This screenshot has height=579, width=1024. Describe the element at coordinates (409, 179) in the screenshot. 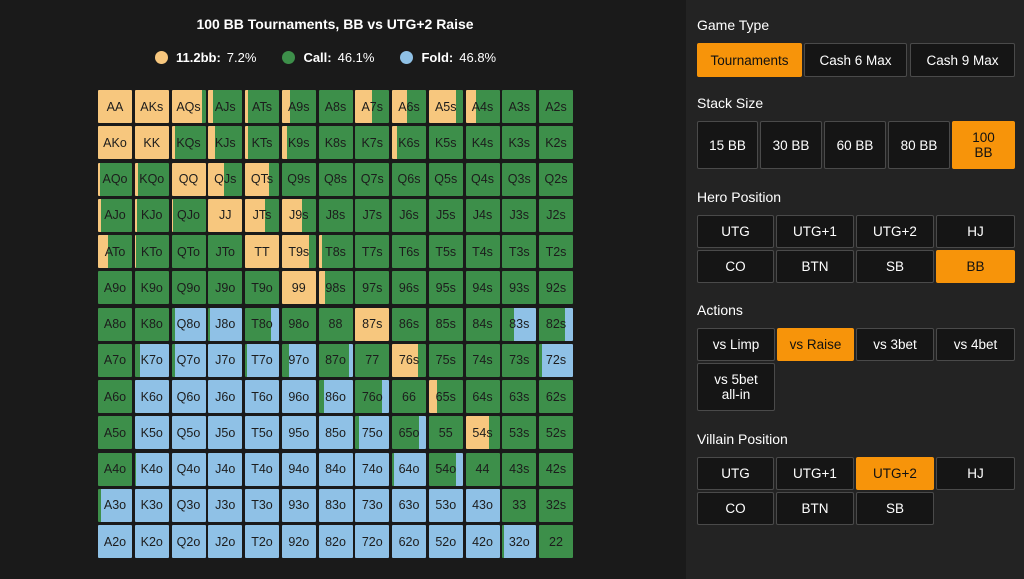

I see `hand-cell: Q6s` at that location.